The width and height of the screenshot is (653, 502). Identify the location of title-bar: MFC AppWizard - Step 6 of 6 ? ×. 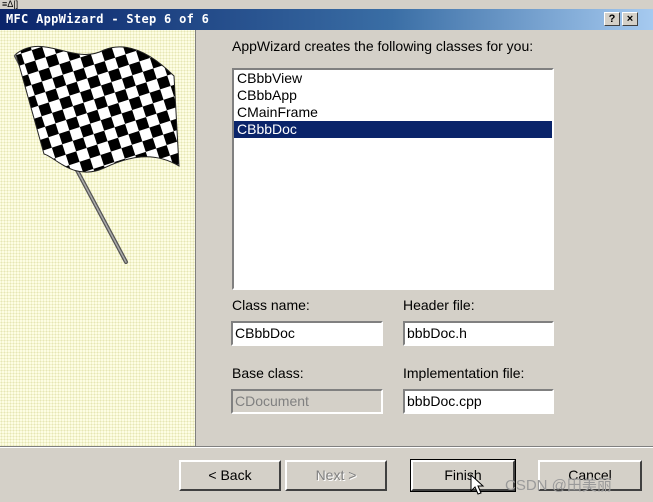
(326, 19).